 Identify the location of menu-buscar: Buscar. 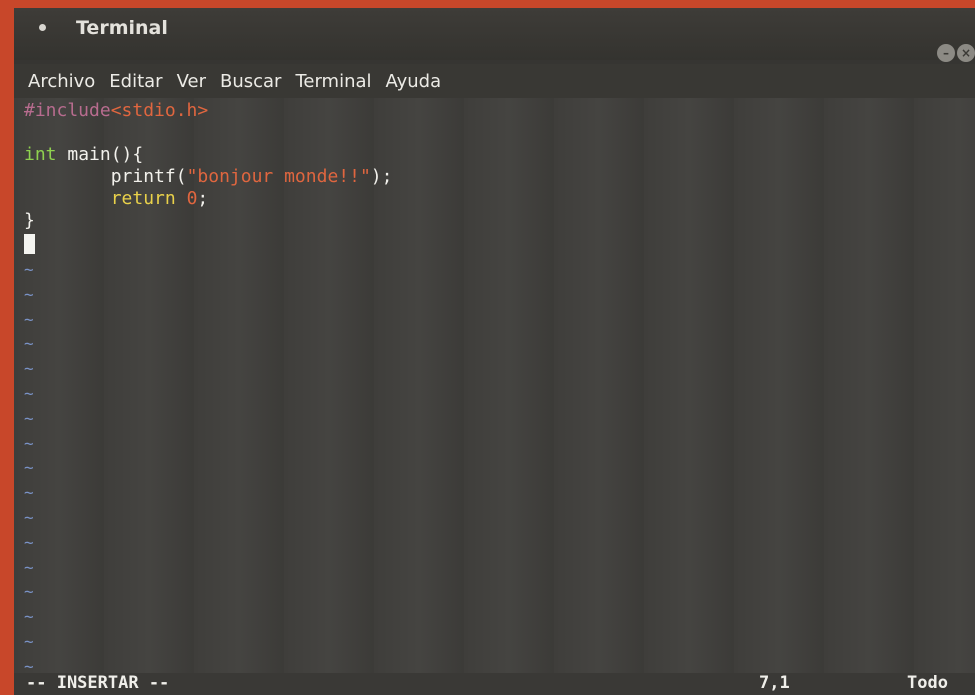
(250, 81).